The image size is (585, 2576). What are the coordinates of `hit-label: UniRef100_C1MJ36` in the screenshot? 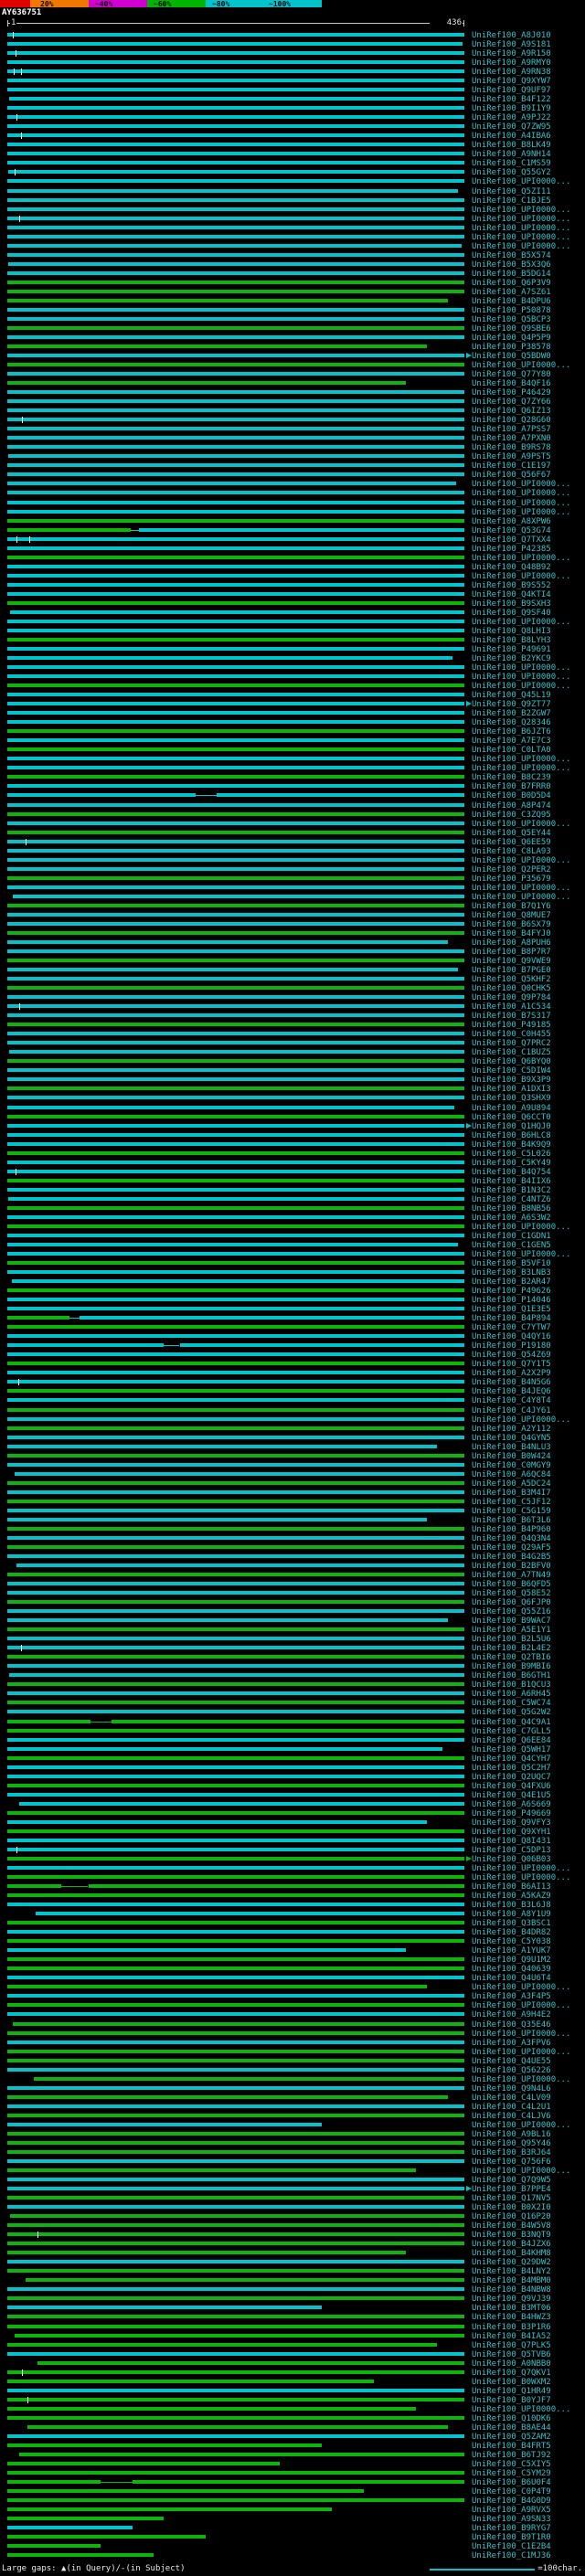 It's located at (512, 2555).